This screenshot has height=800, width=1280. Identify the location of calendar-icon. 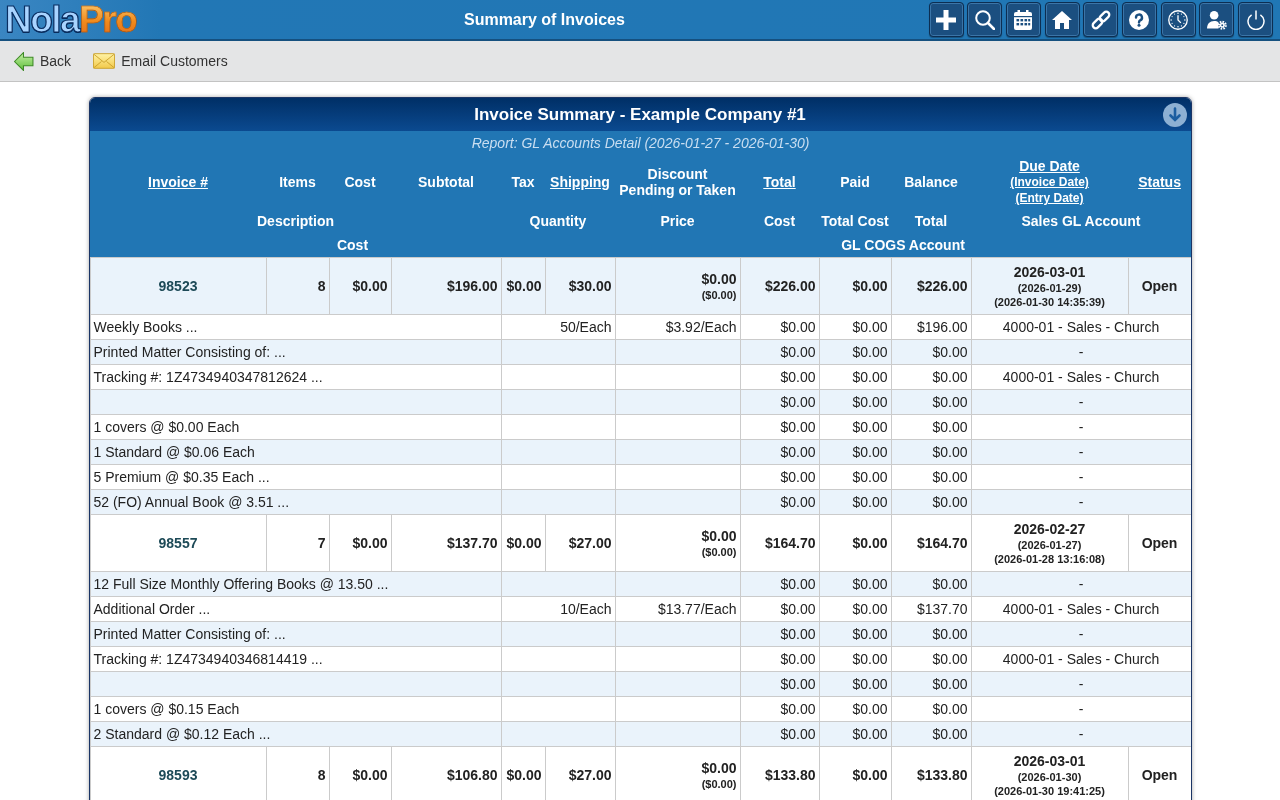
(1023, 19).